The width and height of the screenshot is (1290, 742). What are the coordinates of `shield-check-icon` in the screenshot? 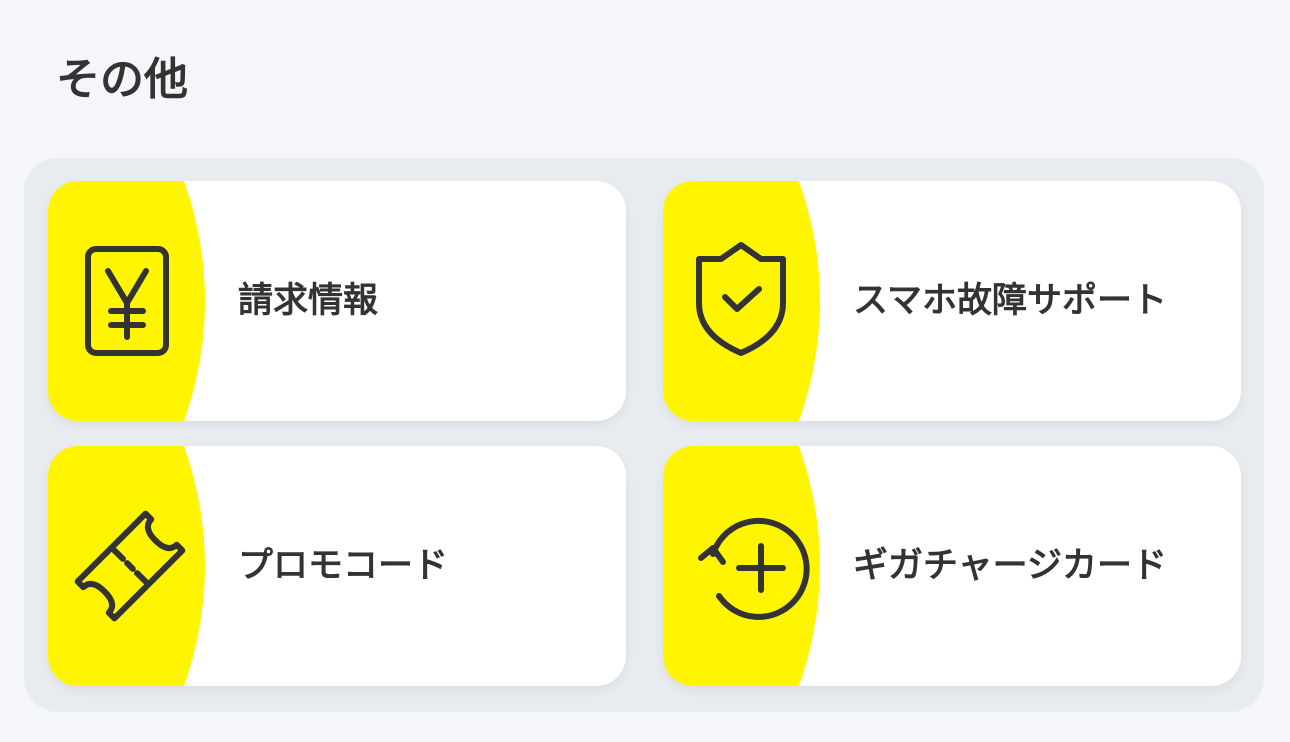 It's located at (741, 299).